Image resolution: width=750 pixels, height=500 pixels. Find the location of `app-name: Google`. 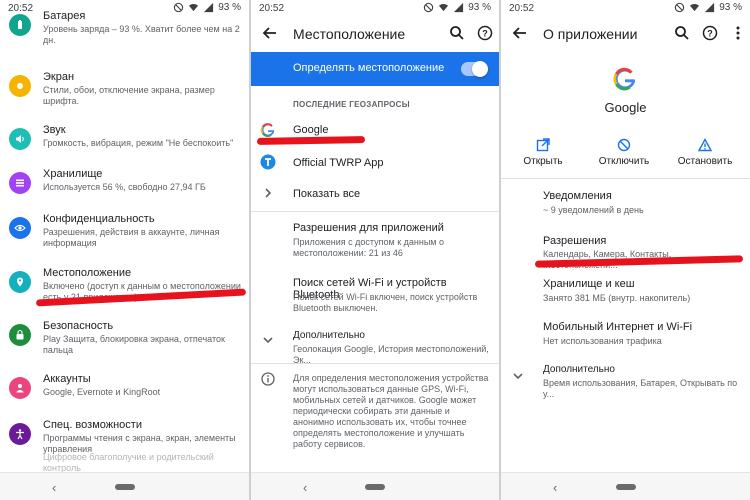

app-name: Google is located at coordinates (625, 107).